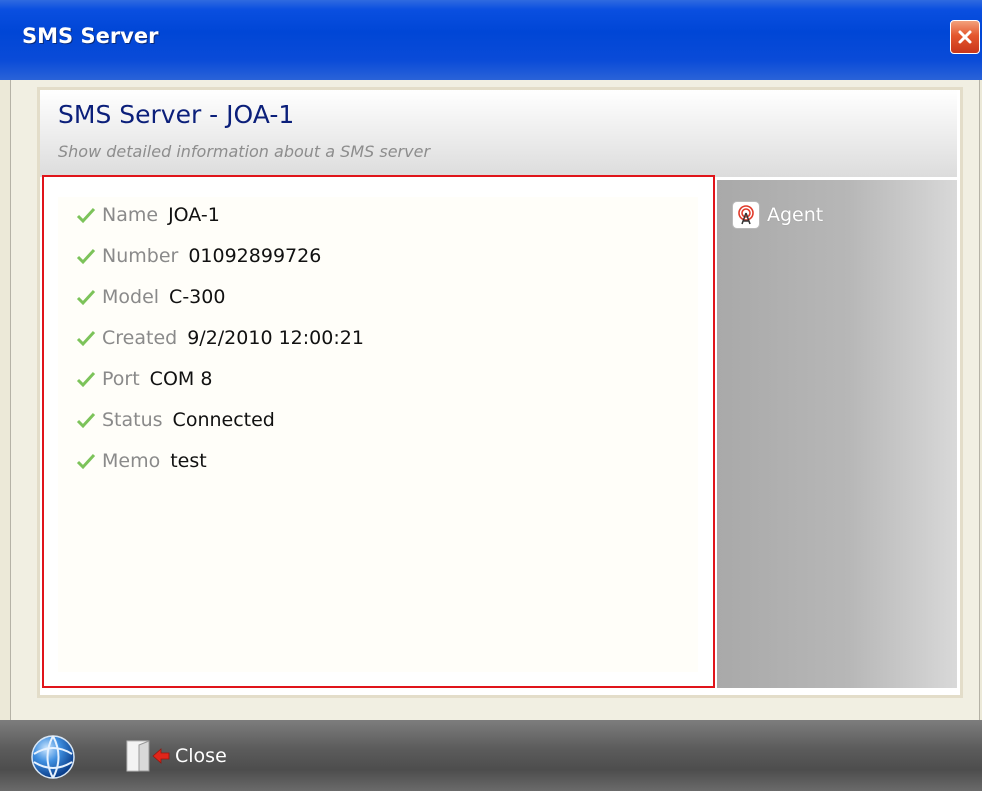  I want to click on title-bar: SMS Server, so click(491, 40).